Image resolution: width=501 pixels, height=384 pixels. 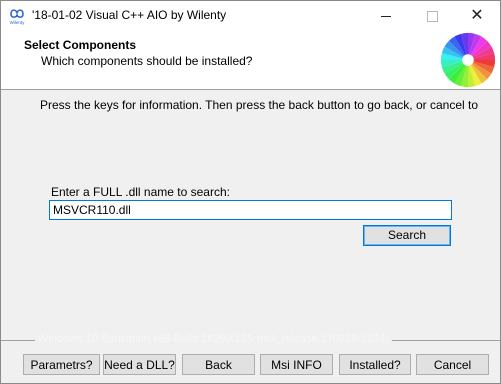 What do you see at coordinates (218, 364) in the screenshot?
I see `back-button: Back` at bounding box center [218, 364].